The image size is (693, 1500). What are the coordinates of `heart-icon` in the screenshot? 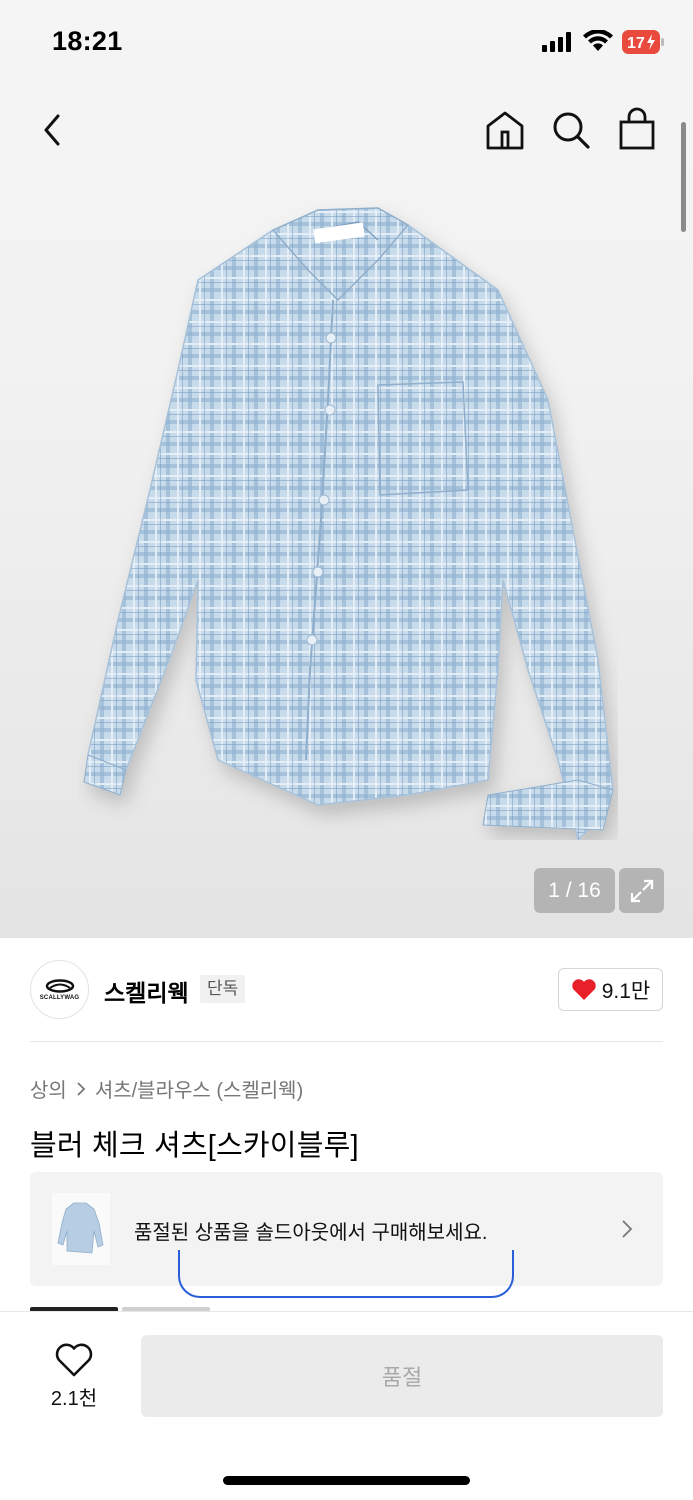 It's located at (584, 989).